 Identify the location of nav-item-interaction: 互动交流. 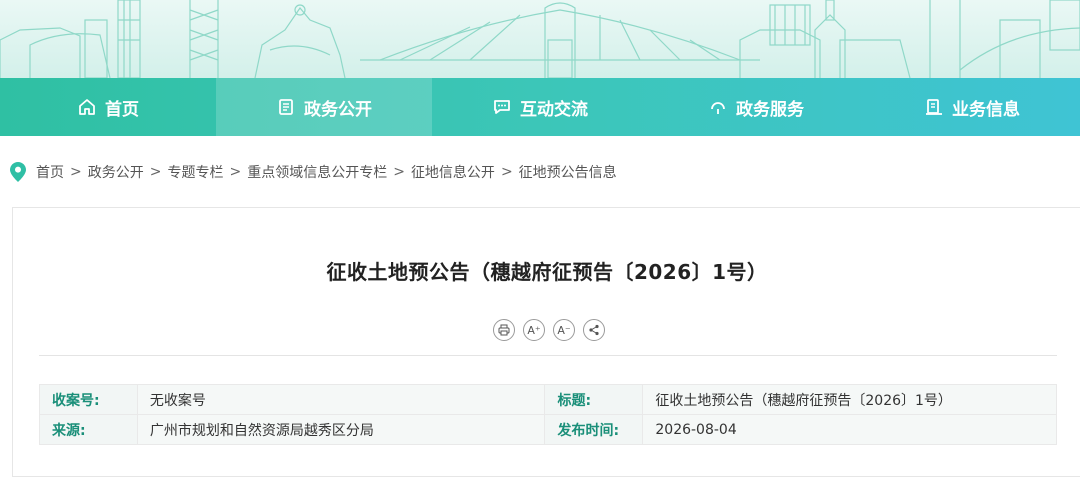
(540, 107).